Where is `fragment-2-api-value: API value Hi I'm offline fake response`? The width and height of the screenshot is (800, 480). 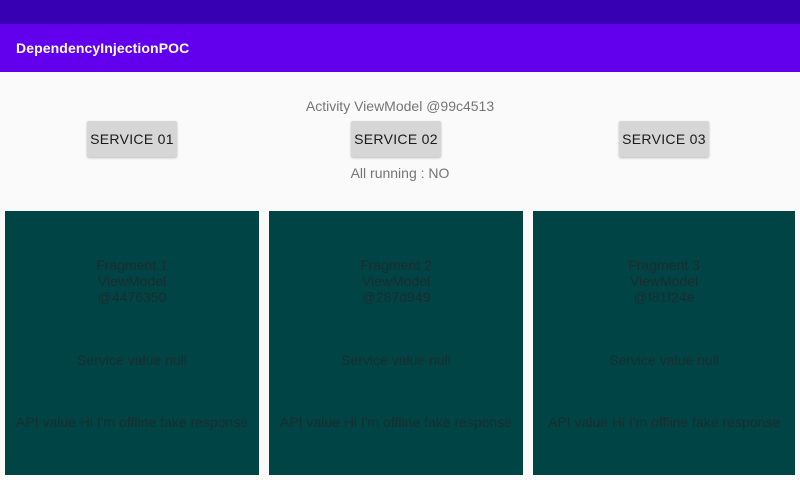 fragment-2-api-value: API value Hi I'm offline fake response is located at coordinates (396, 422).